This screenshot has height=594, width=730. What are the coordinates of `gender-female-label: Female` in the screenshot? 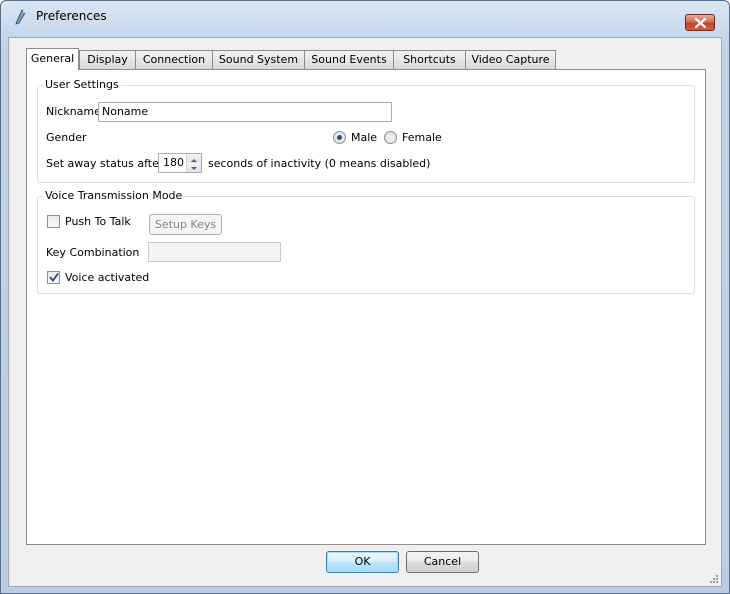 It's located at (422, 137).